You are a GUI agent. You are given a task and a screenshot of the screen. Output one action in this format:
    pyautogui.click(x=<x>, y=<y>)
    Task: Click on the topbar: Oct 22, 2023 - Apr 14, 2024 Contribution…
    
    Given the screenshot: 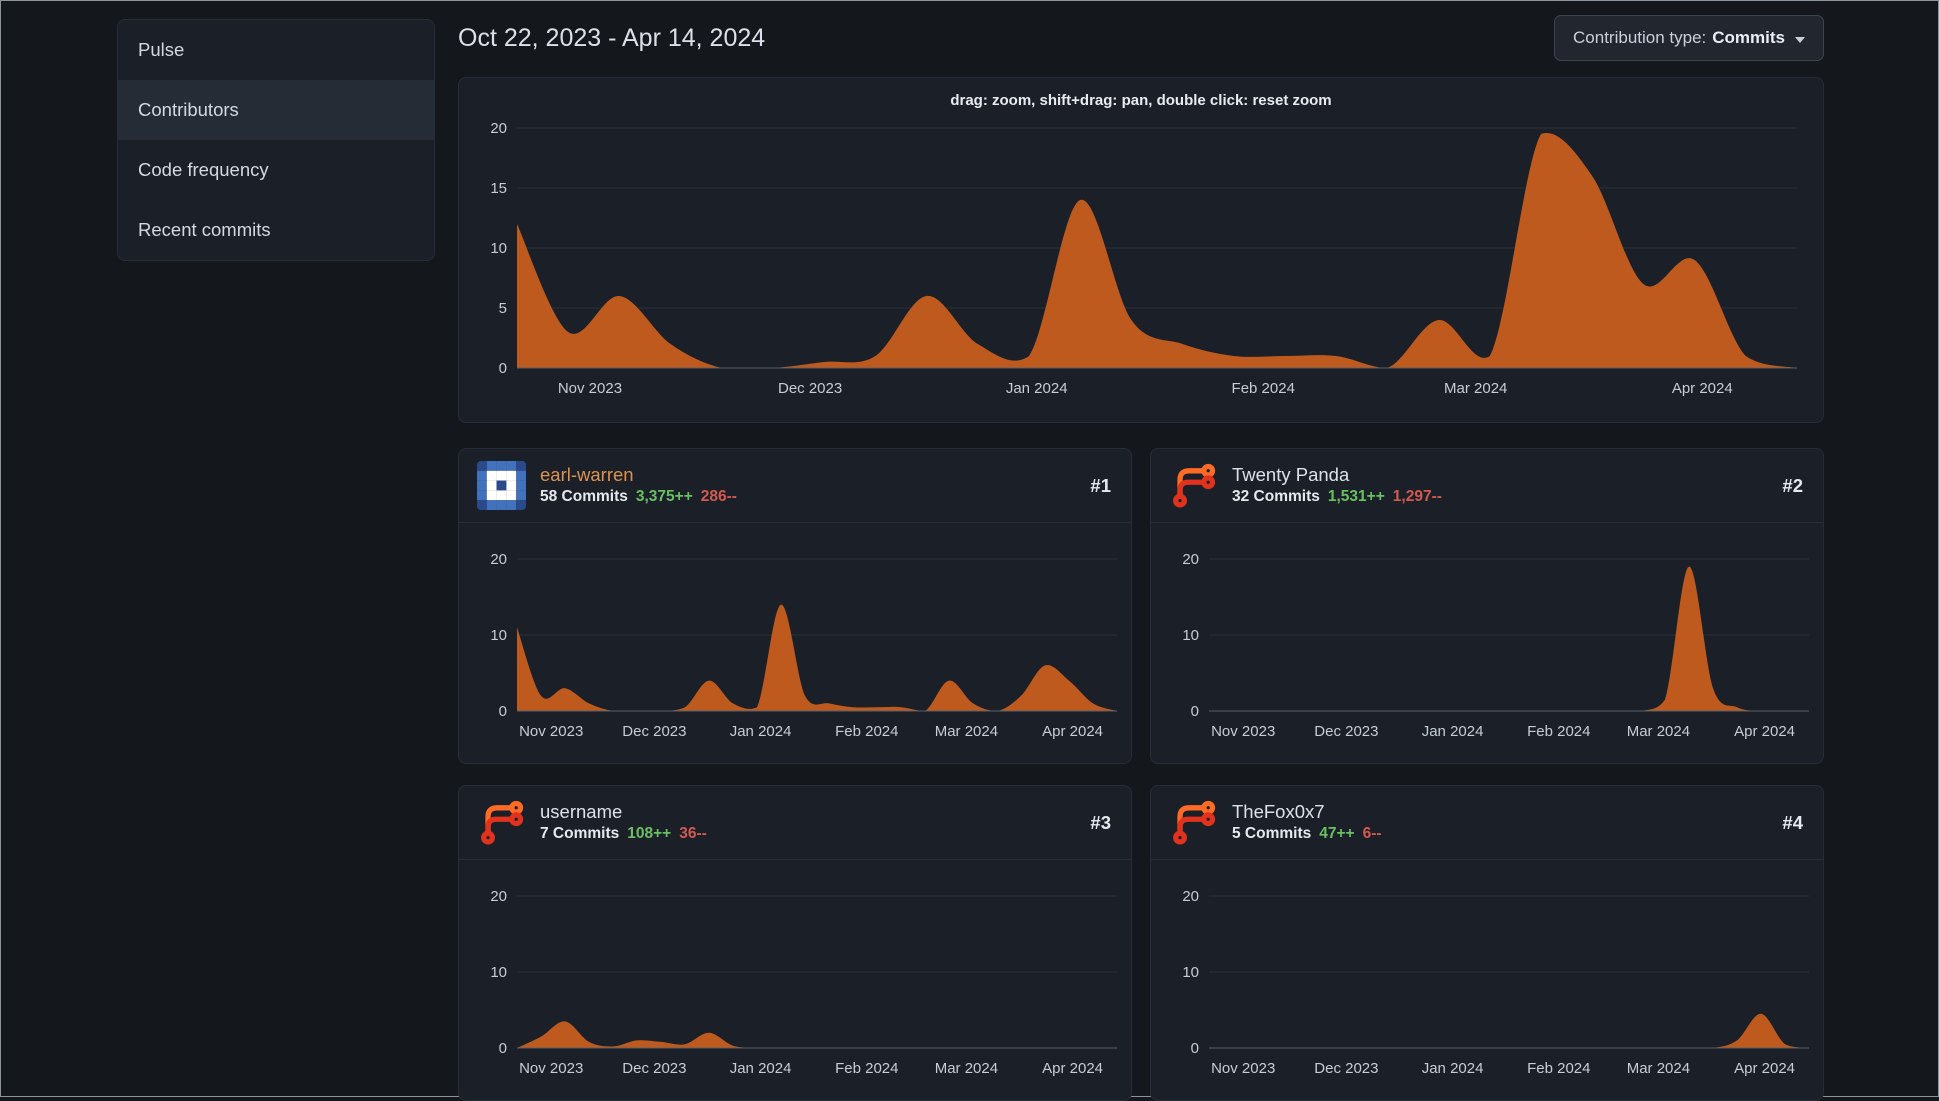 What is the action you would take?
    pyautogui.click(x=1141, y=38)
    